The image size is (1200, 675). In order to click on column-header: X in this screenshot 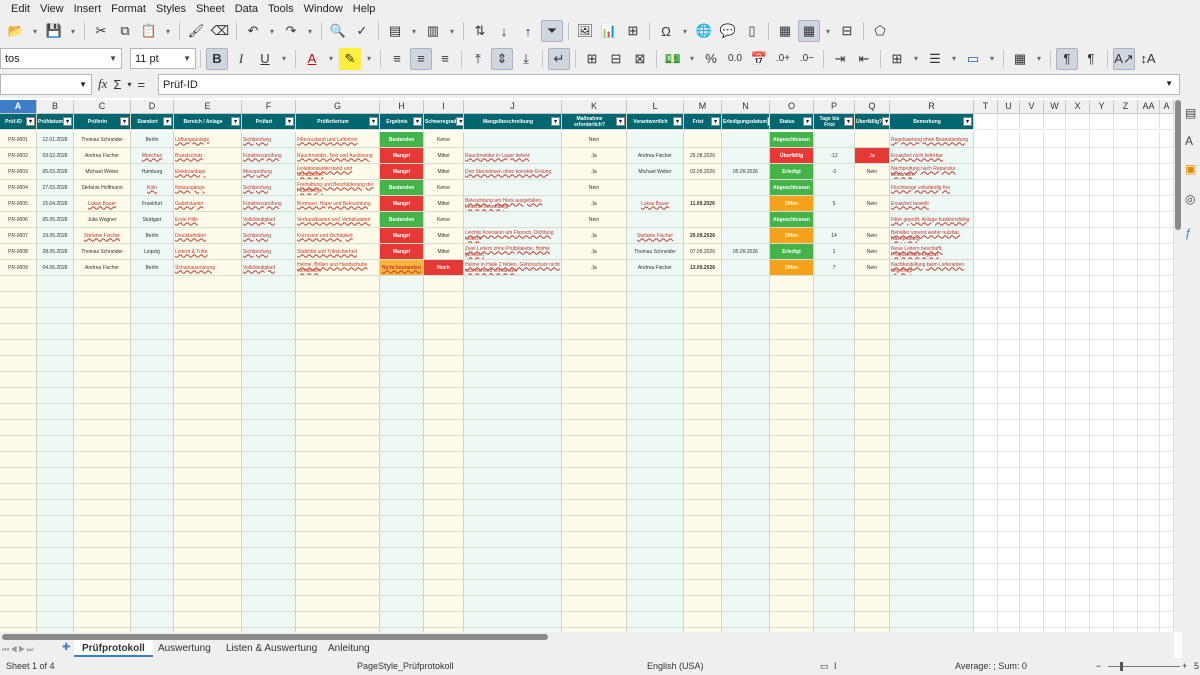, I will do `click(1078, 107)`.